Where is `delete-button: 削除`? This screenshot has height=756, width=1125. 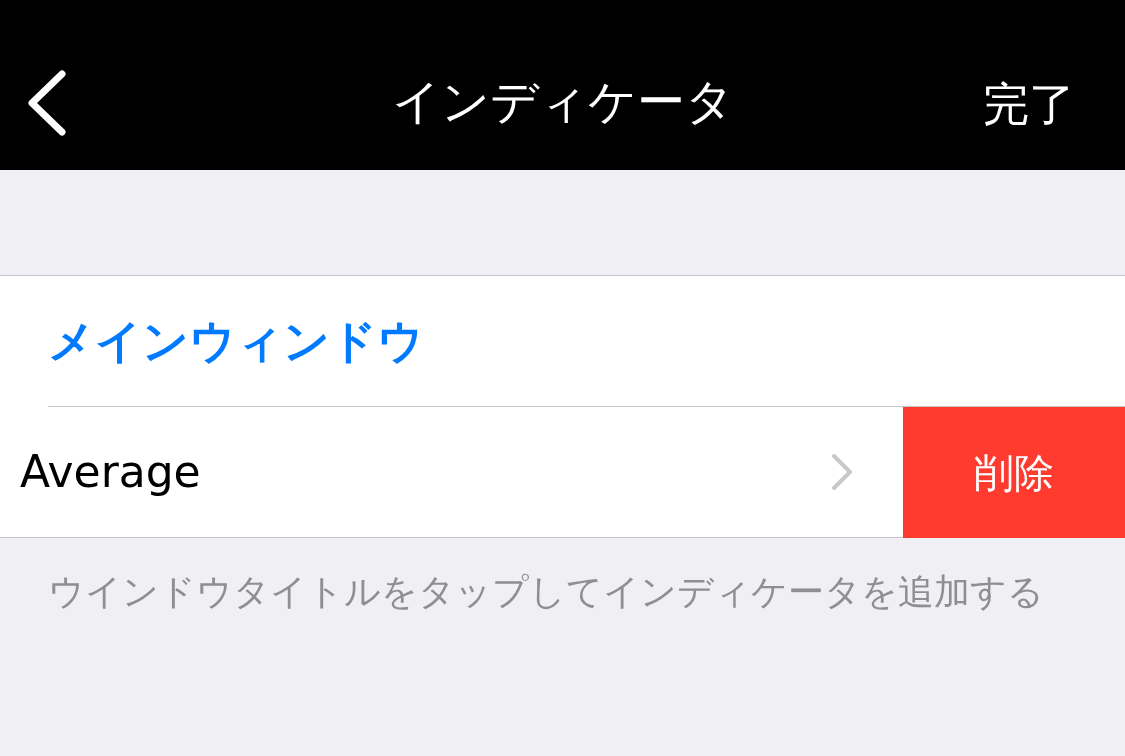
delete-button: 削除 is located at coordinates (1014, 472).